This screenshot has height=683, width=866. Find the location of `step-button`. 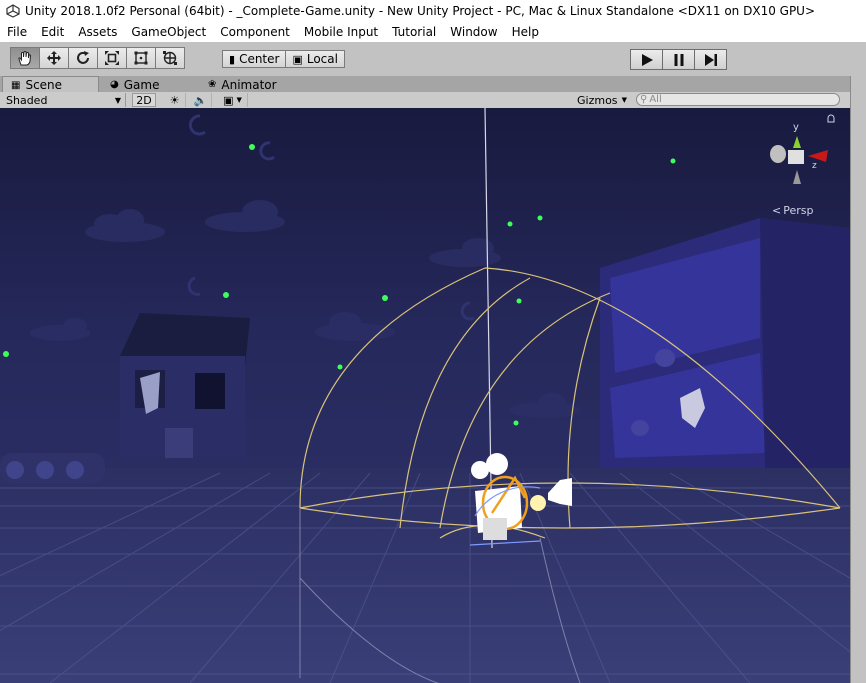

step-button is located at coordinates (710, 59).